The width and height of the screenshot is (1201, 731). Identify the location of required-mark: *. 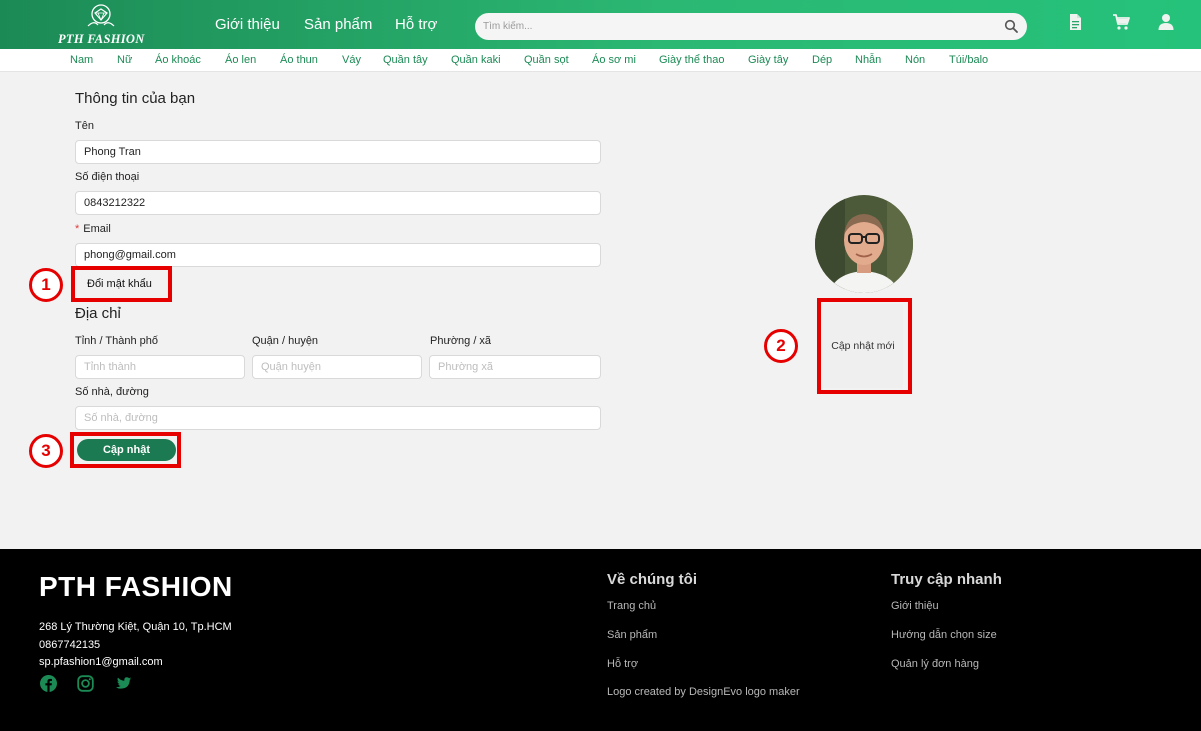
(77, 229).